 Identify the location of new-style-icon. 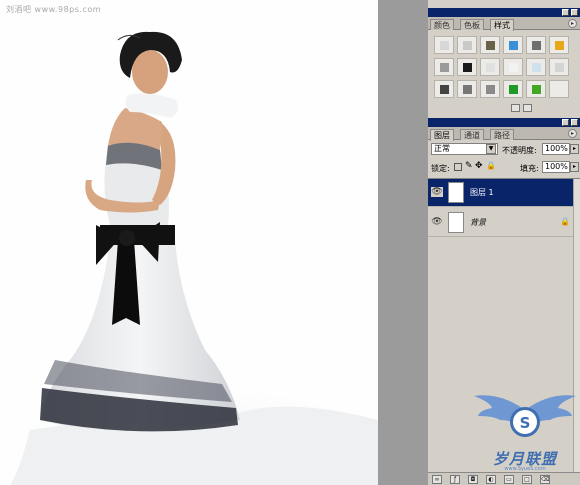
(515, 108).